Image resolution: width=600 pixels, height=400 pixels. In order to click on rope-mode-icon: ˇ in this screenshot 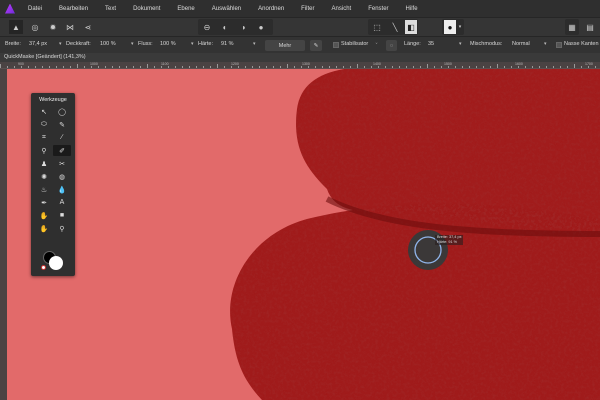, I will do `click(376, 45)`.